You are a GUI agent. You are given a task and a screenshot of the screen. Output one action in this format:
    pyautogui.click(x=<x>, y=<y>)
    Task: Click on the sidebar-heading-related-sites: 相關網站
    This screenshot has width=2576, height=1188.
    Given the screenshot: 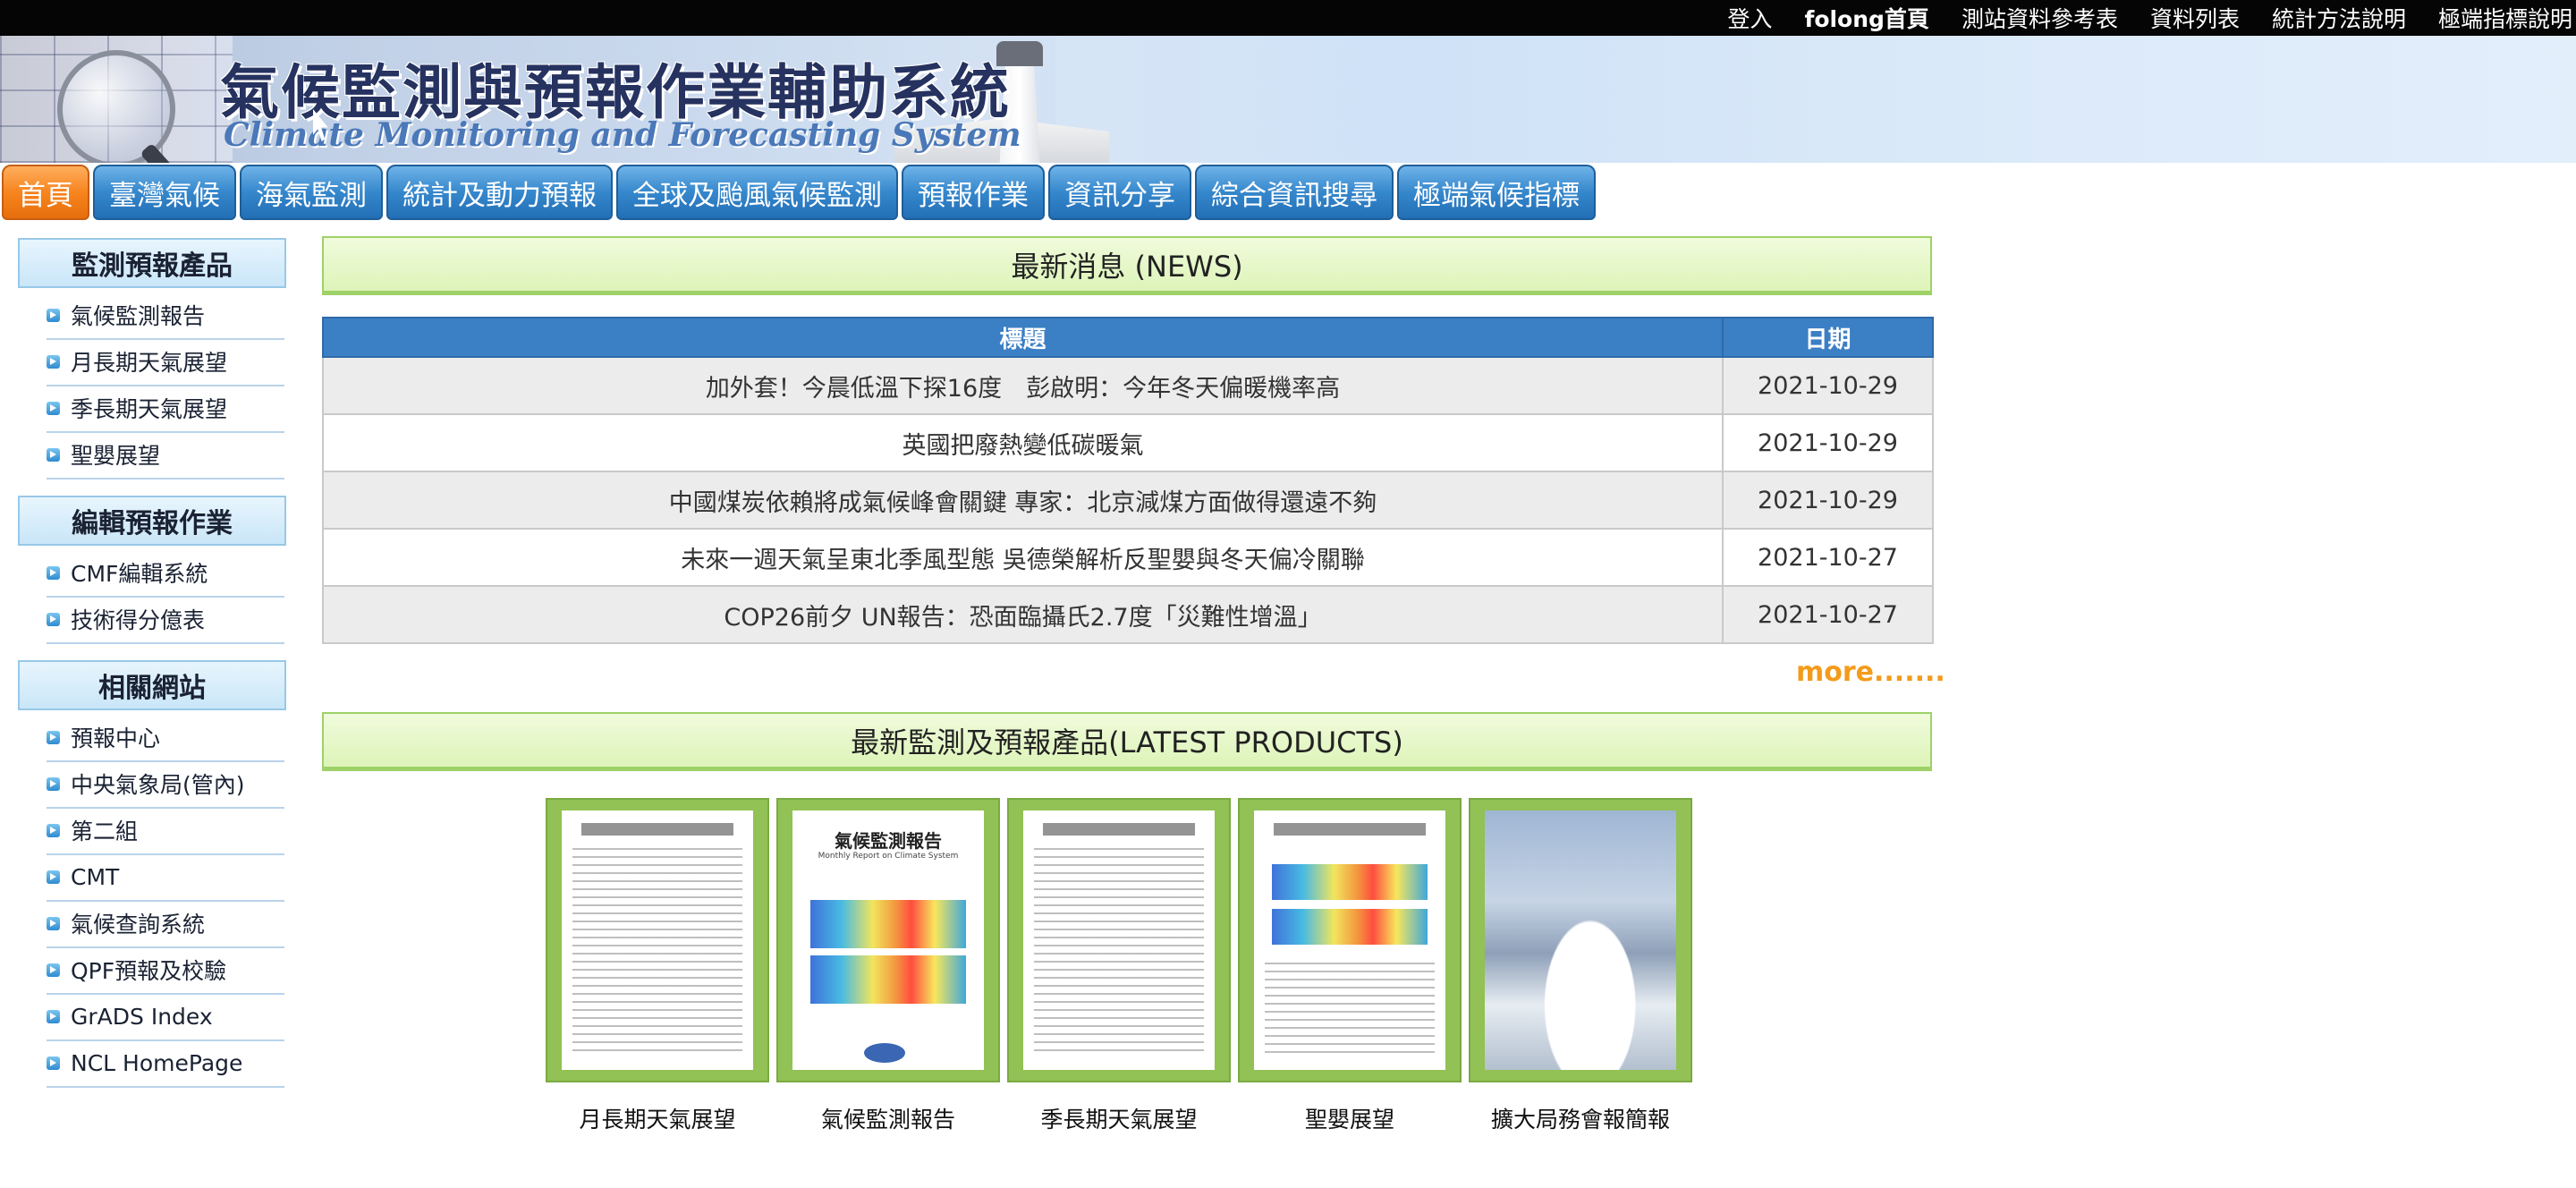 What is the action you would take?
    pyautogui.click(x=152, y=685)
    